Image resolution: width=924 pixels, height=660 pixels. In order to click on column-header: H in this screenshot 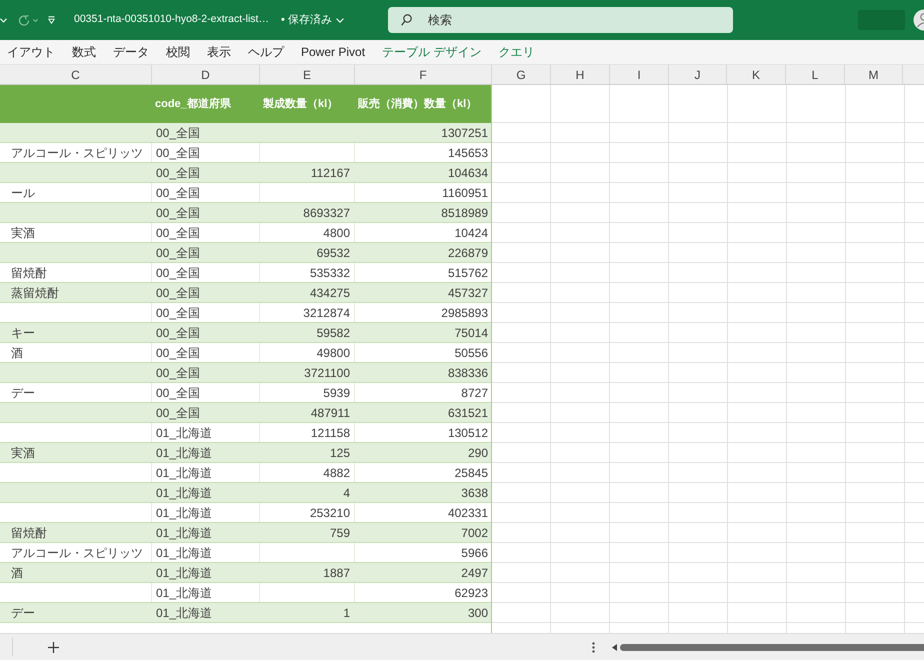, I will do `click(580, 74)`.